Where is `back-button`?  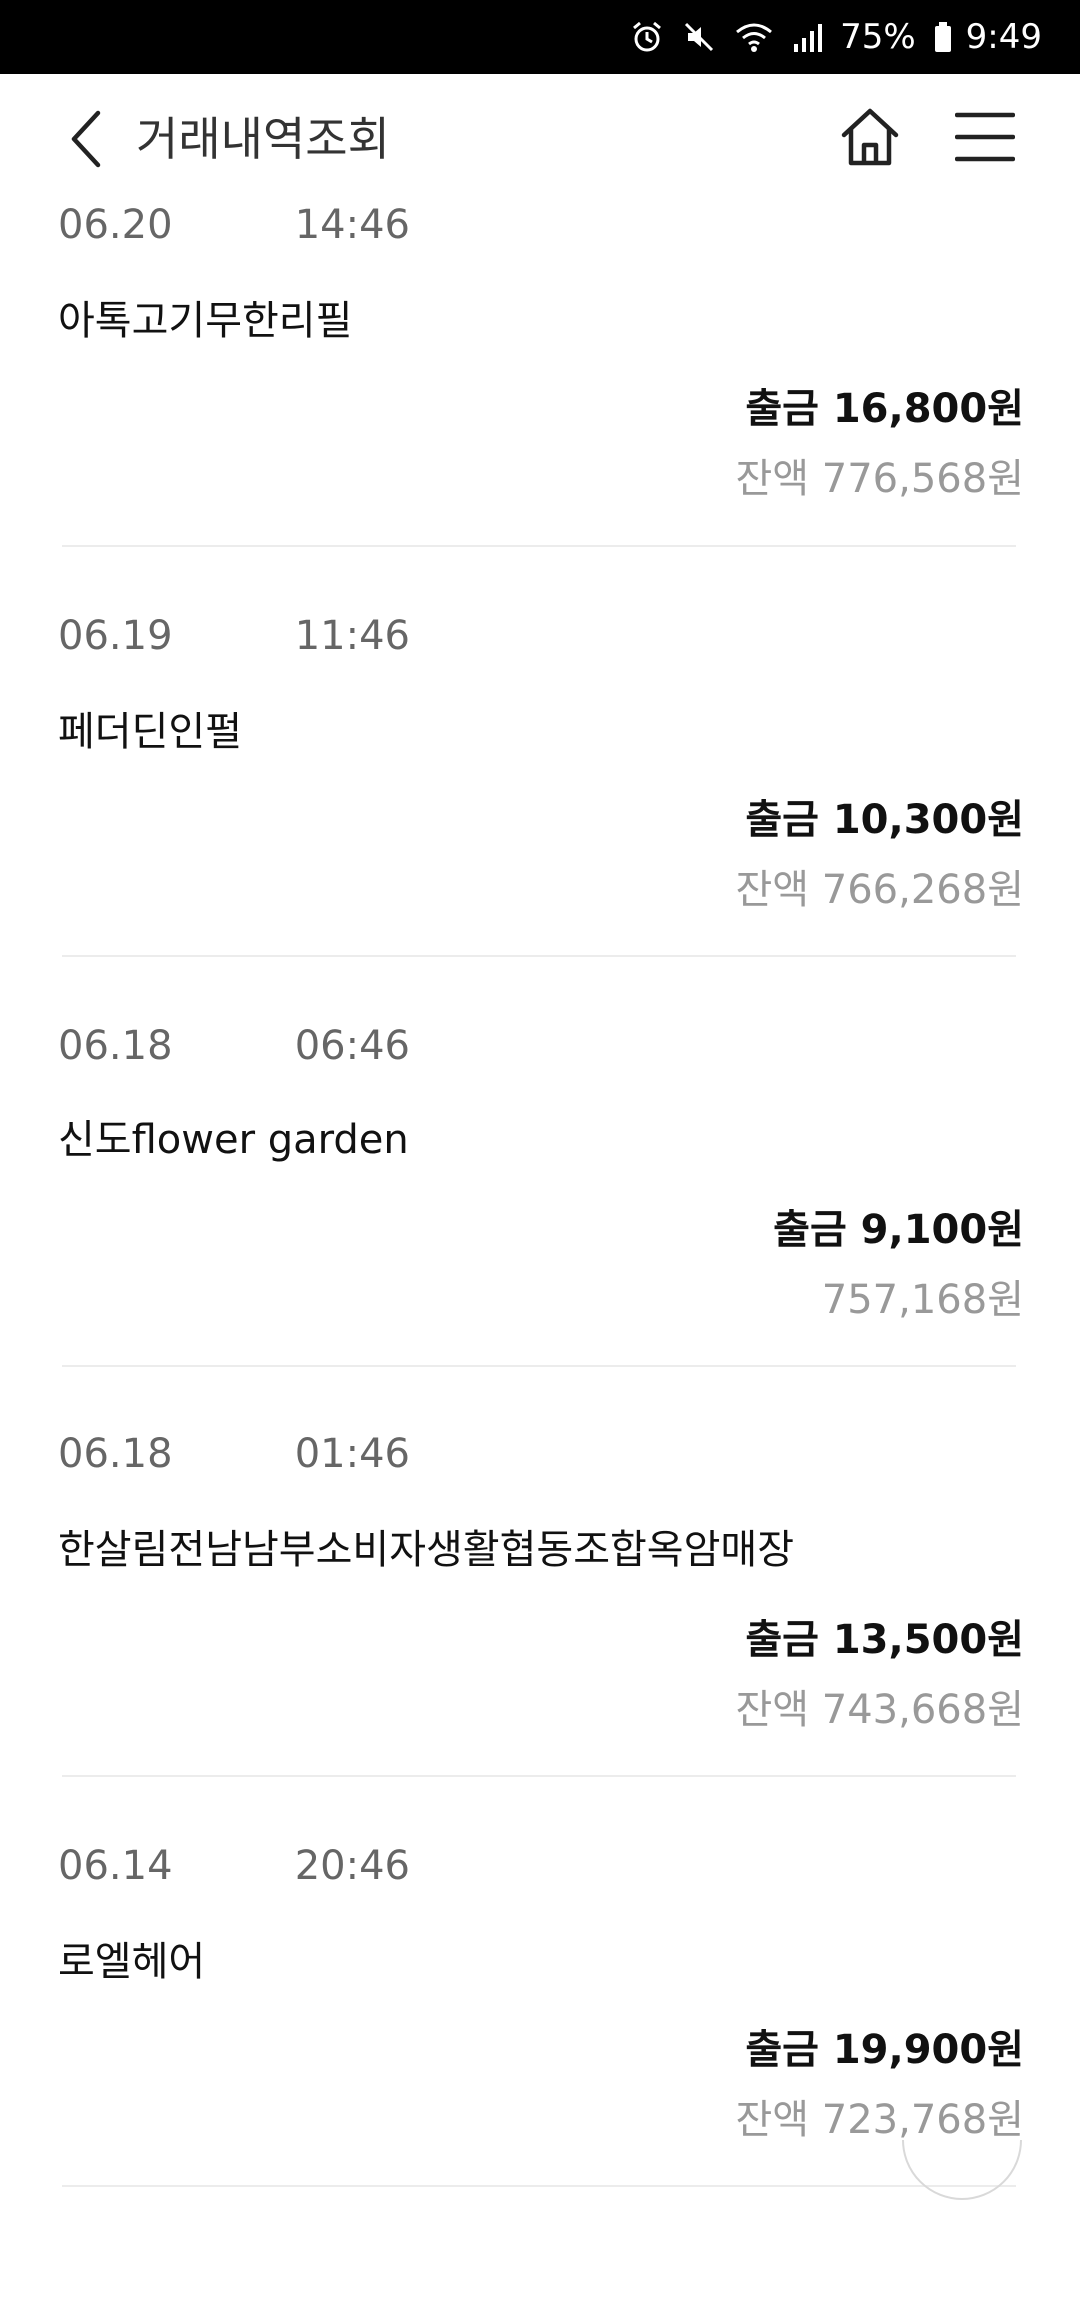 back-button is located at coordinates (86, 139).